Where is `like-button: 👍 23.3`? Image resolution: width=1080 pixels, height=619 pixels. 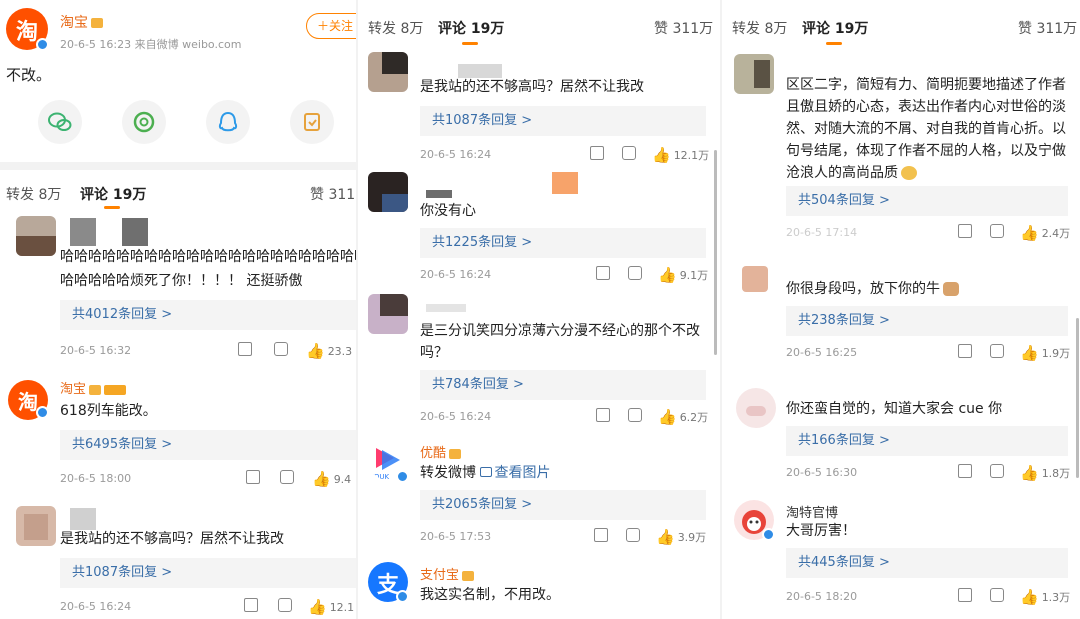
like-button: 👍 23.3 is located at coordinates (329, 351).